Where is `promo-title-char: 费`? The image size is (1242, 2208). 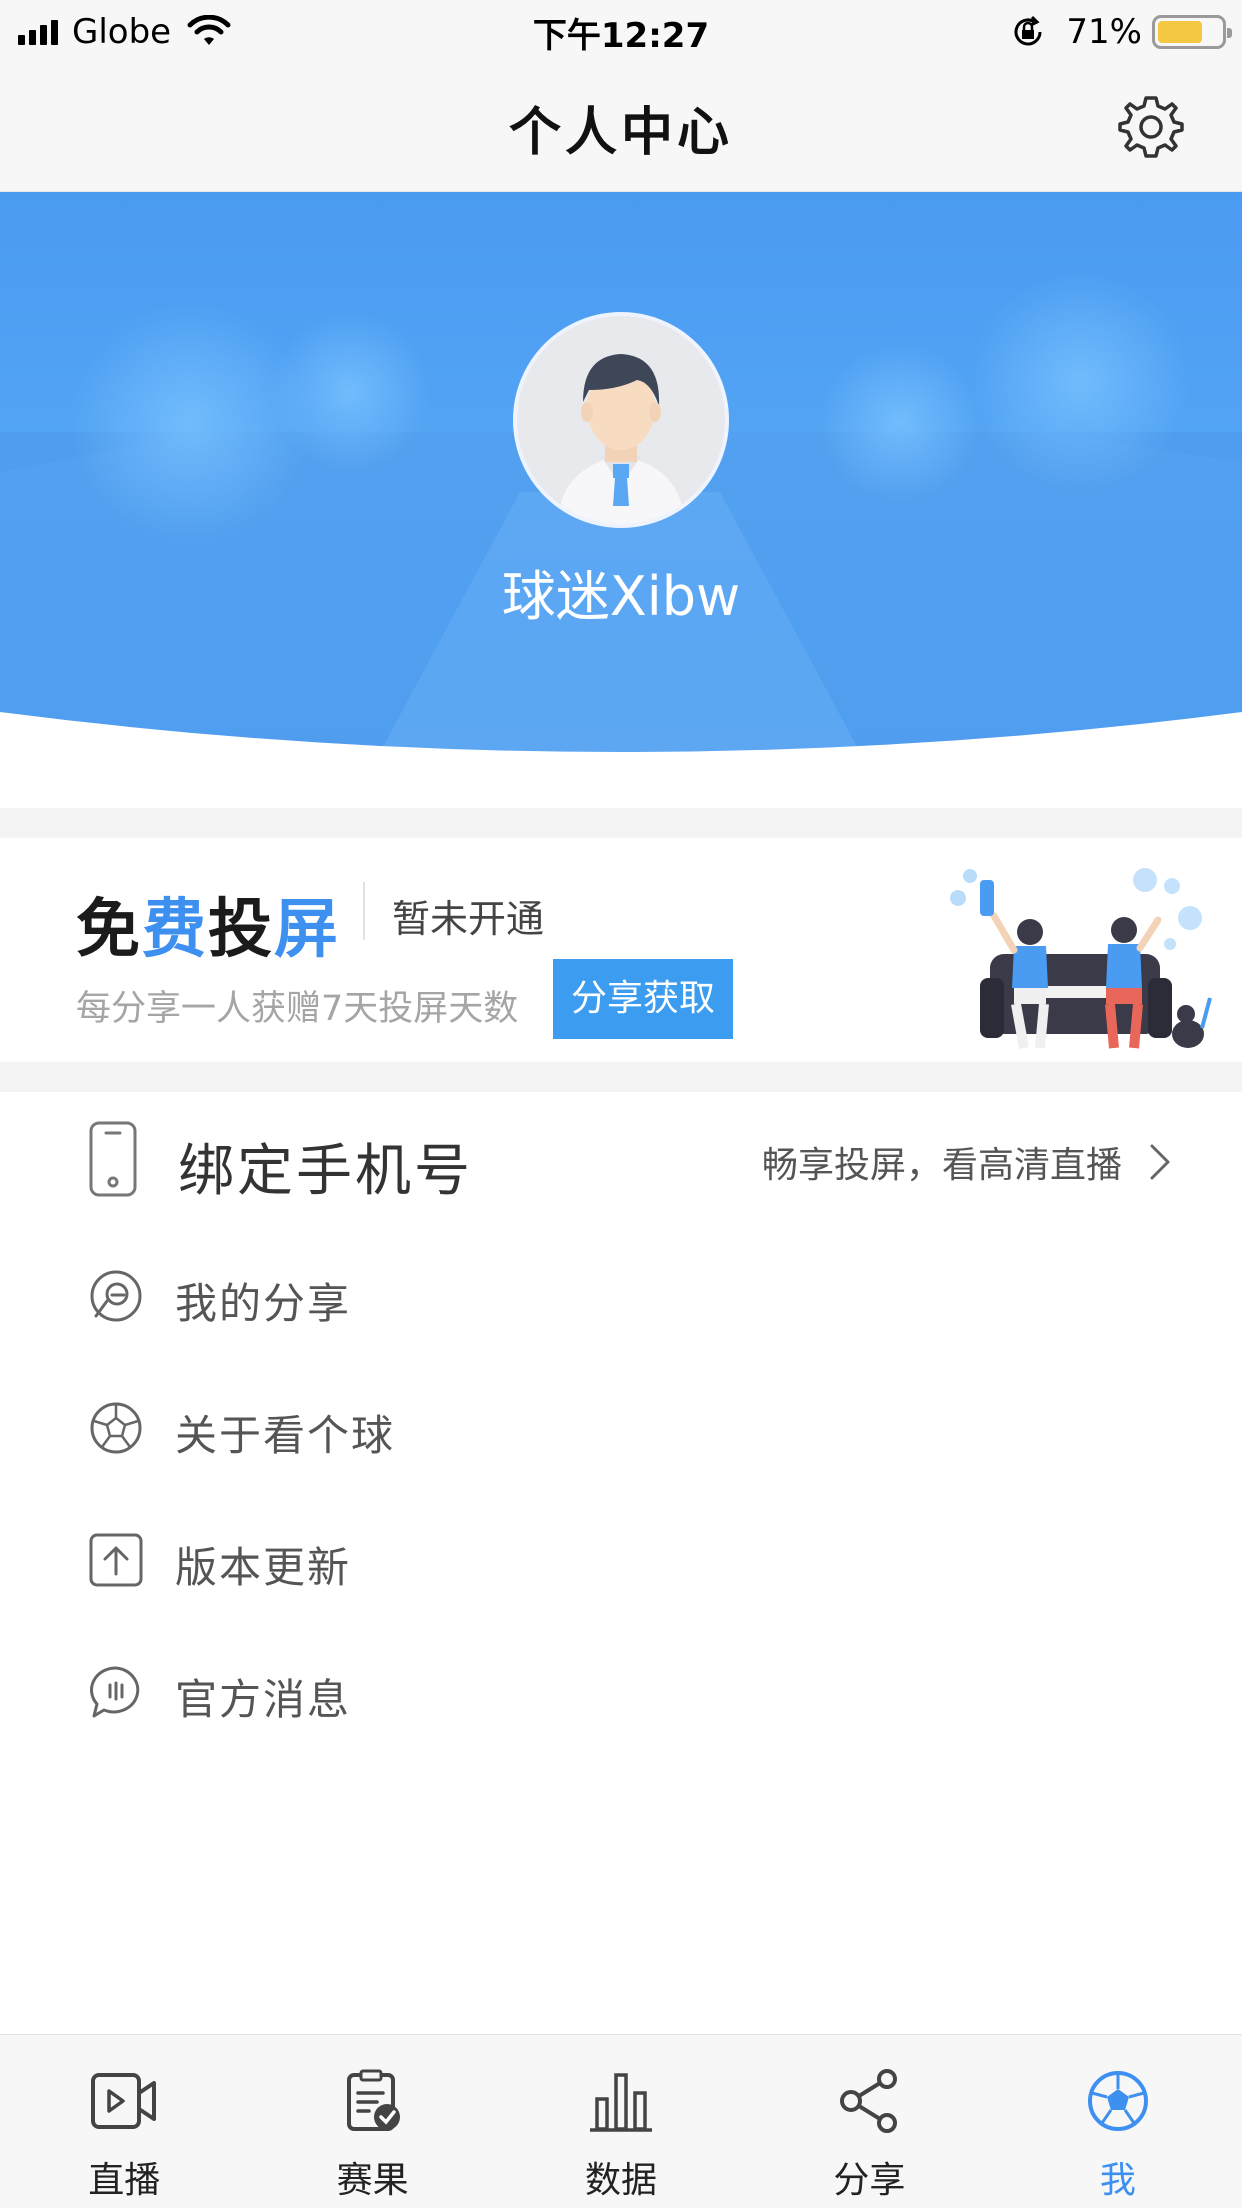
promo-title-char: 费 is located at coordinates (175, 930).